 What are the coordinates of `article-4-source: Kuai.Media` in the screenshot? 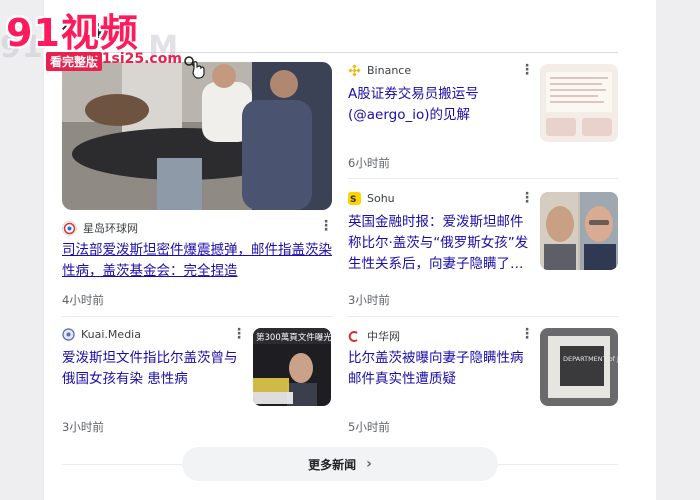 It's located at (101, 334).